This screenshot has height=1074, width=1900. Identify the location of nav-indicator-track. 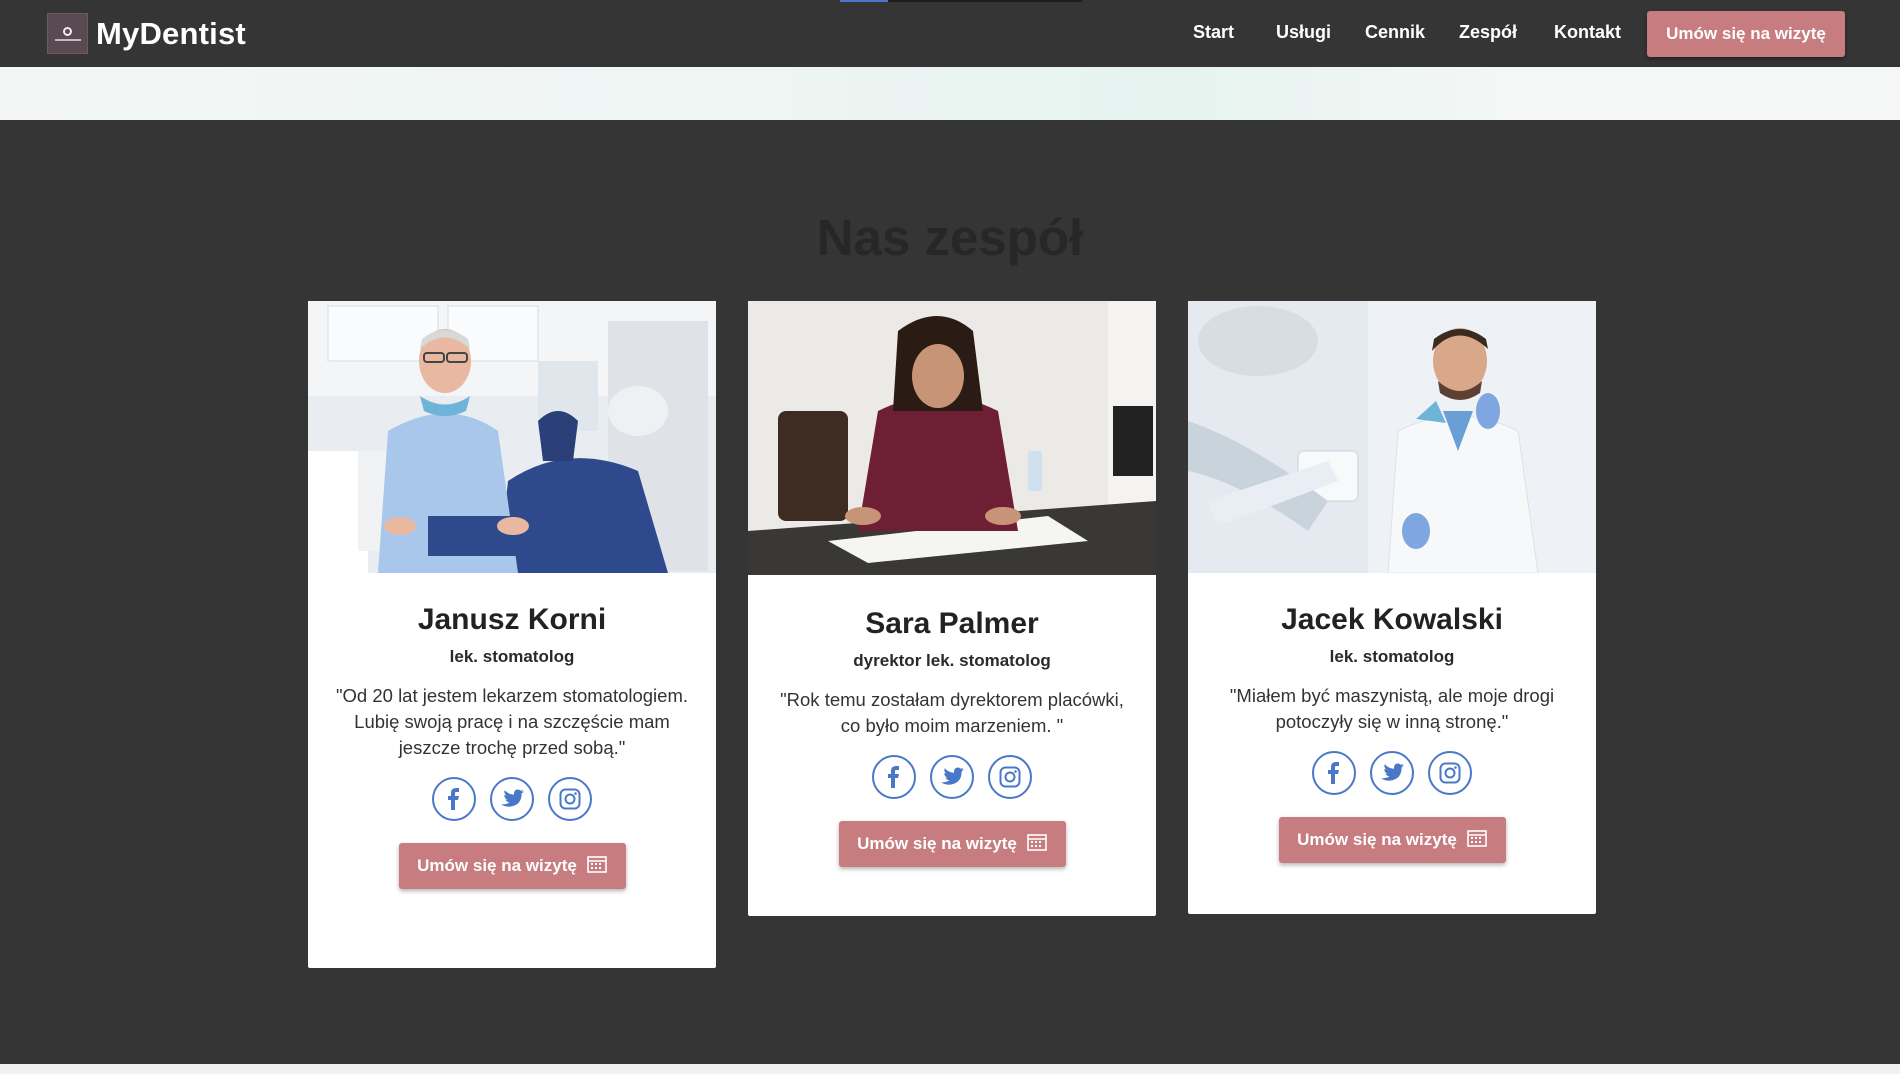
(985, 1).